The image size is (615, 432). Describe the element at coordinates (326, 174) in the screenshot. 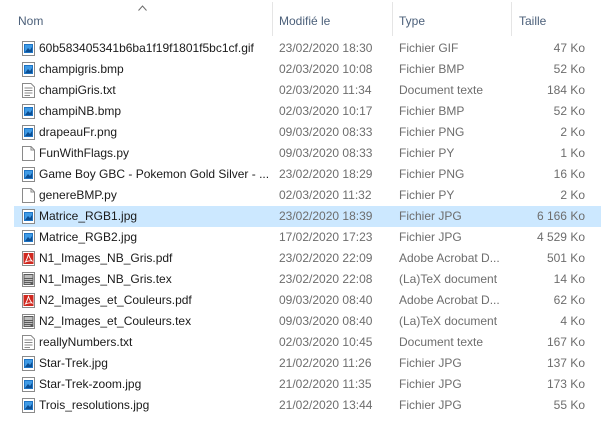

I see `file-modified-date: 23/02/2020 18:29` at that location.